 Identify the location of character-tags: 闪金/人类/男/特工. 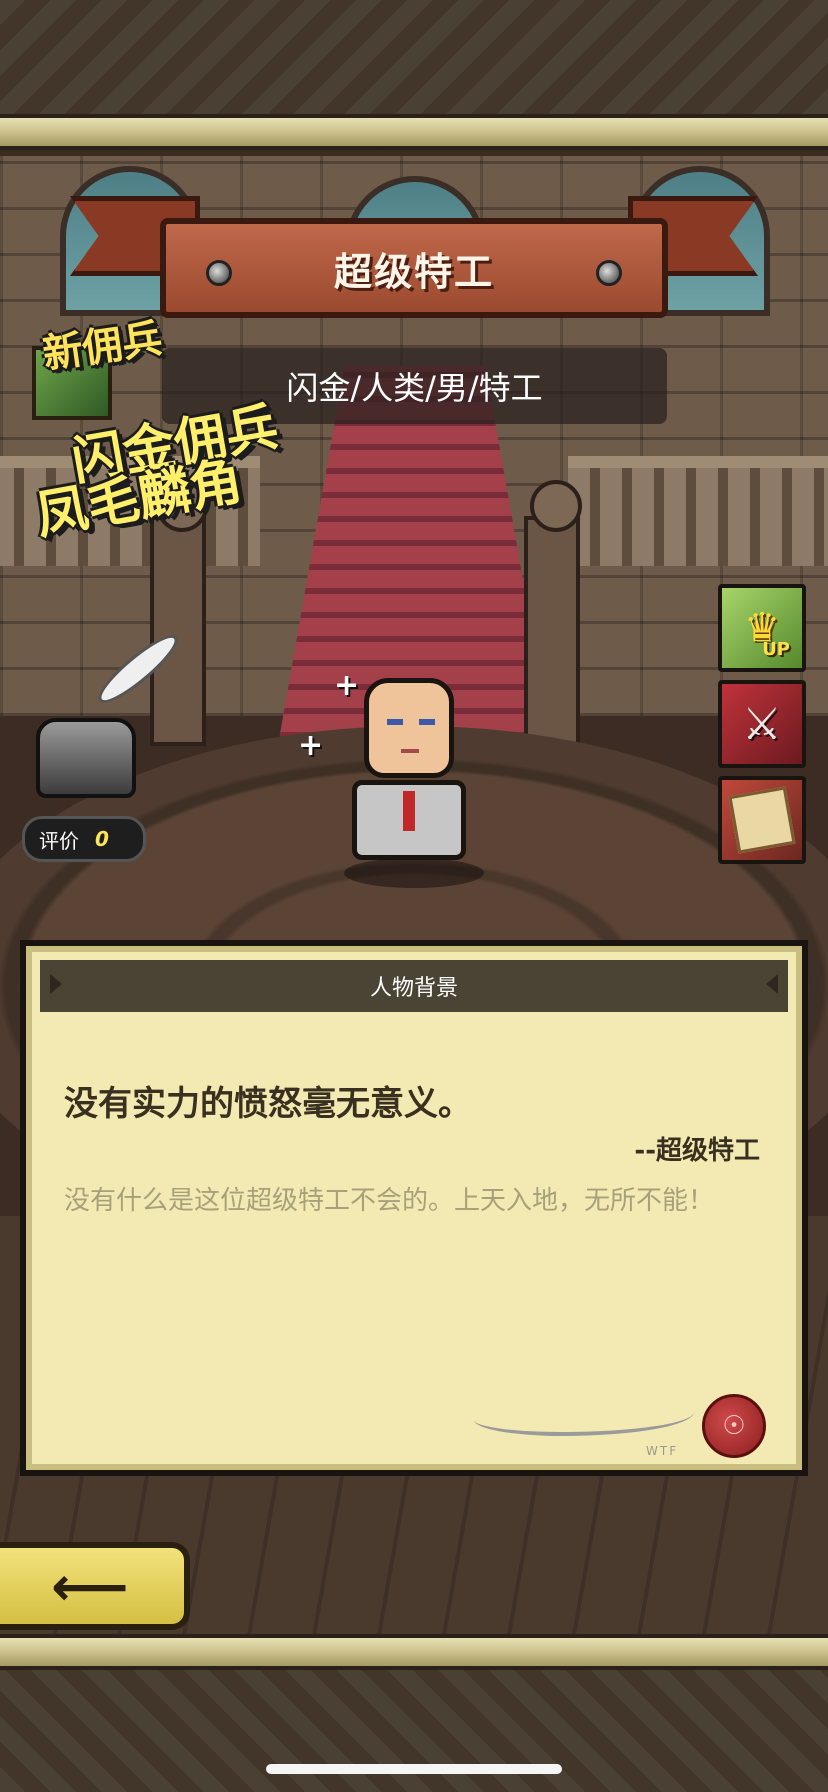
(414, 388).